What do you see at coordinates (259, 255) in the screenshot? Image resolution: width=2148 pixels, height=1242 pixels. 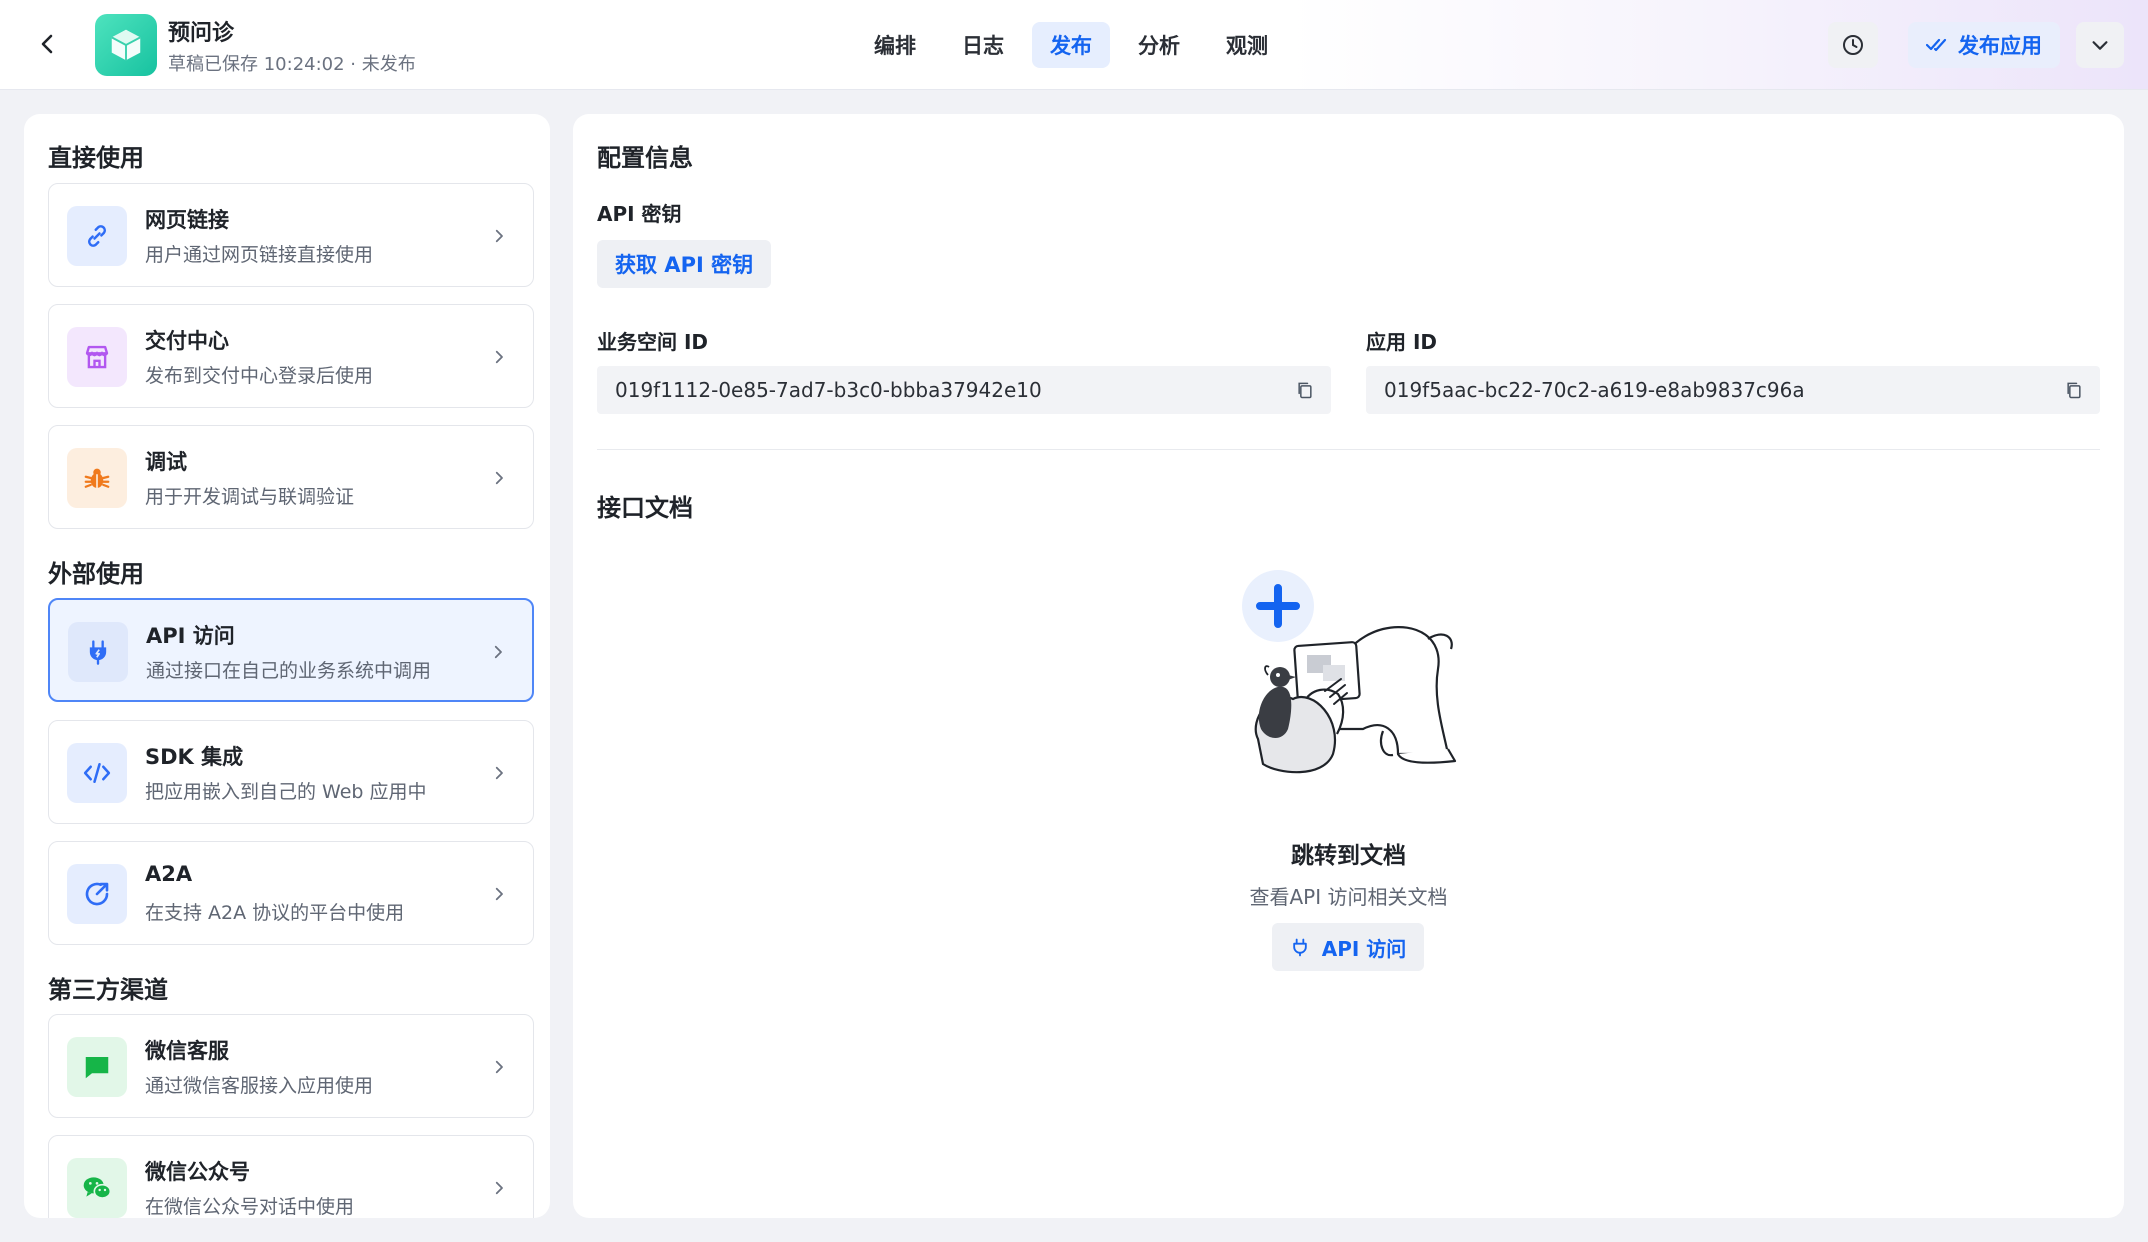 I see `card-description: 用户通过网页链接直接使用` at bounding box center [259, 255].